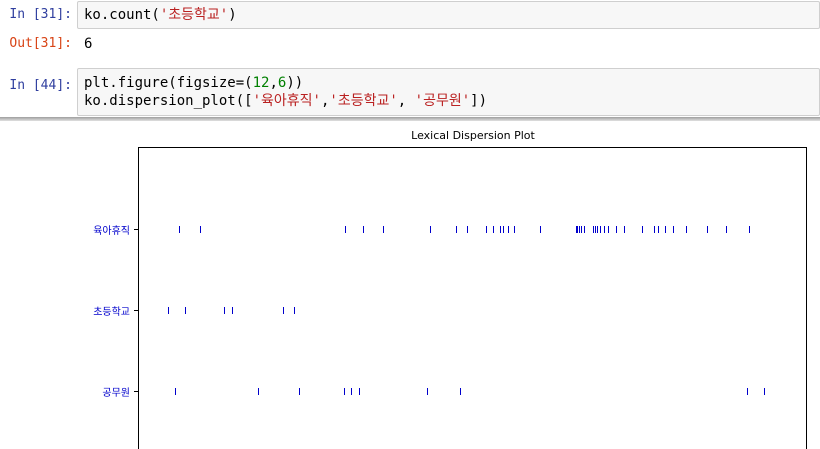 The image size is (820, 449). What do you see at coordinates (160, 15) in the screenshot?
I see `code-line: ko.count('초등학교')` at bounding box center [160, 15].